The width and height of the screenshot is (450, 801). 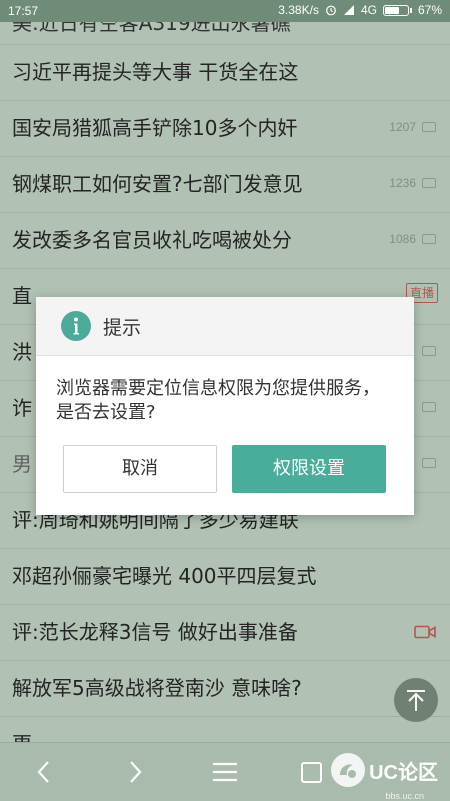 I want to click on list-item: 邓超孙俪豪宅曝光 400平四层复式, so click(x=225, y=577).